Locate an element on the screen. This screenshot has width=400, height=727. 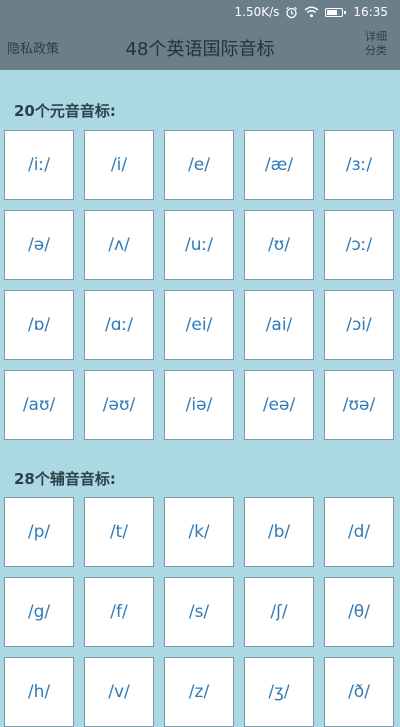
vowel-symbol-button: /ei/ is located at coordinates (199, 325).